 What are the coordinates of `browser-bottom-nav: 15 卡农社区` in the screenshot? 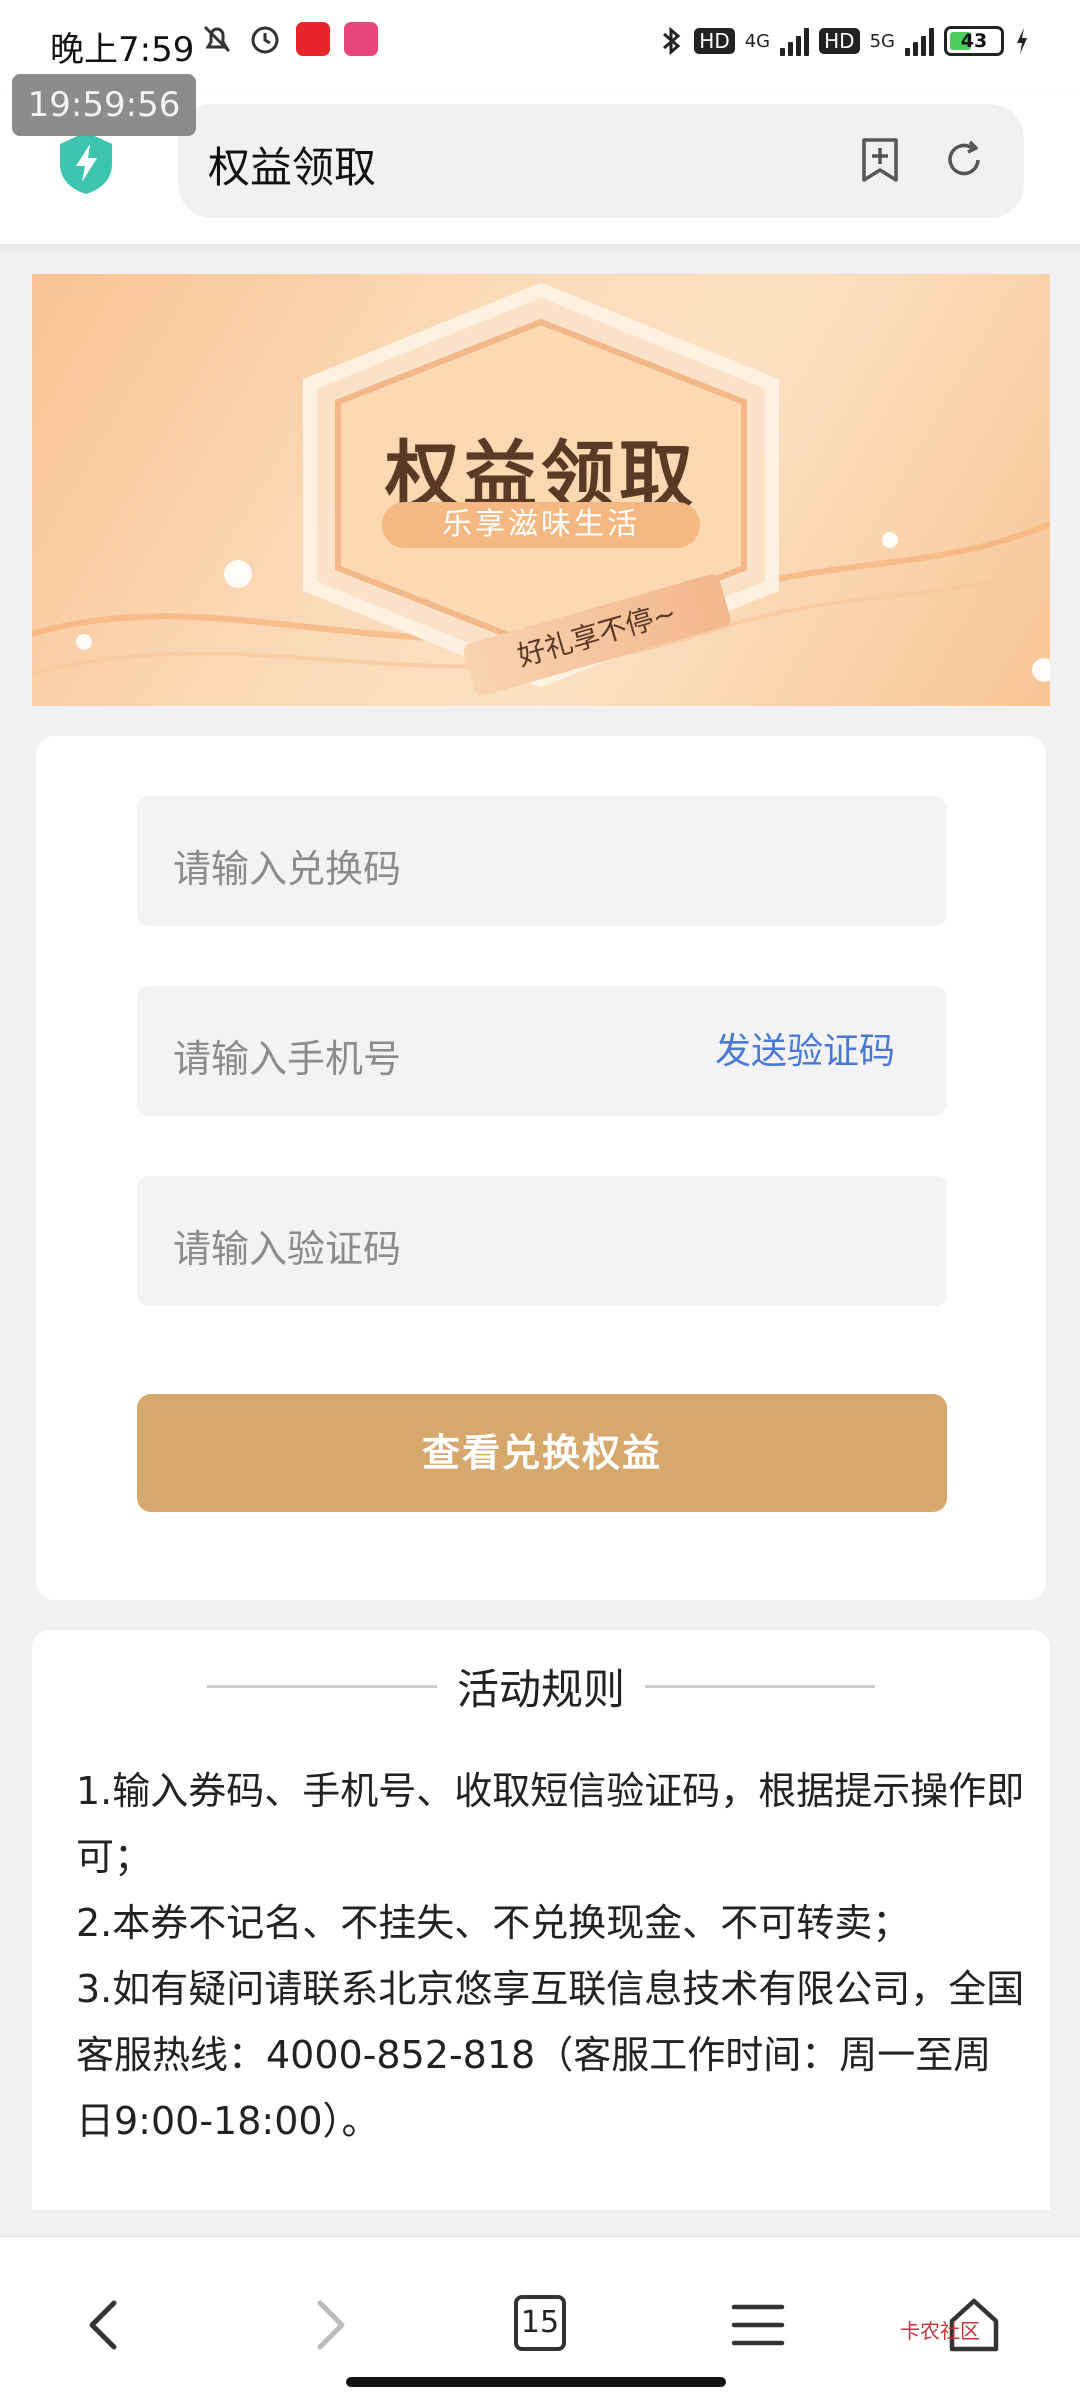 It's located at (540, 2318).